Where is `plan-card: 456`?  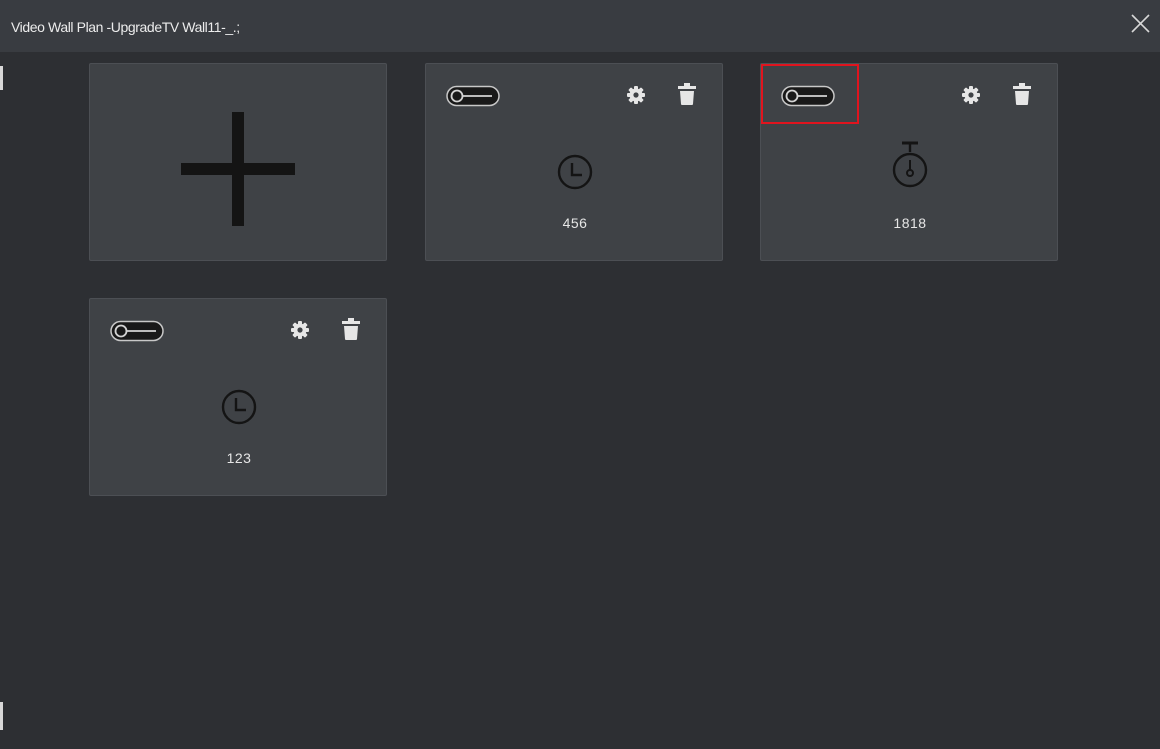
plan-card: 456 is located at coordinates (574, 162).